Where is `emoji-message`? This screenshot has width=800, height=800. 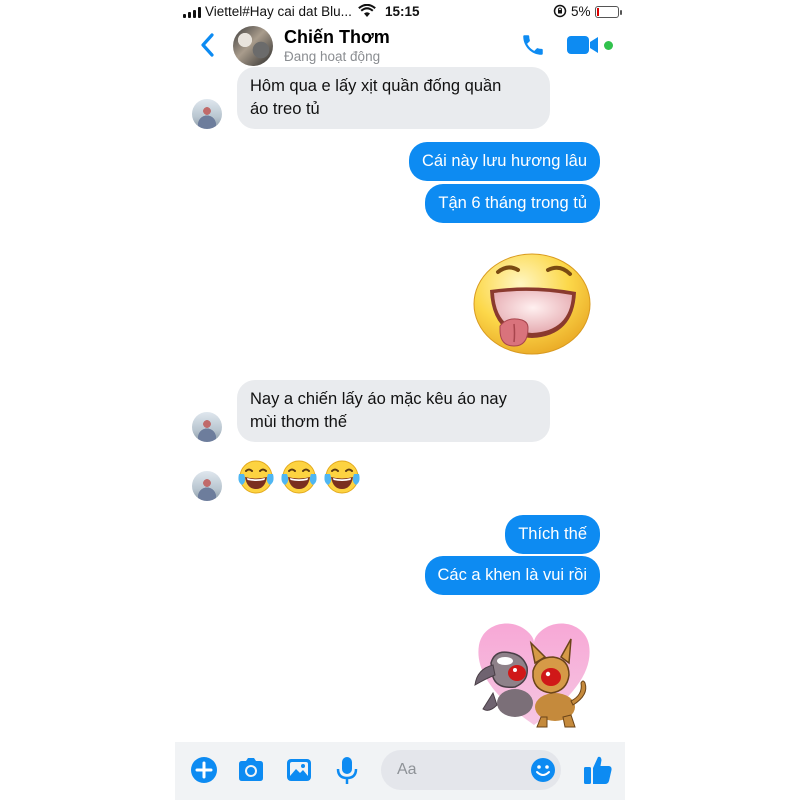 emoji-message is located at coordinates (299, 477).